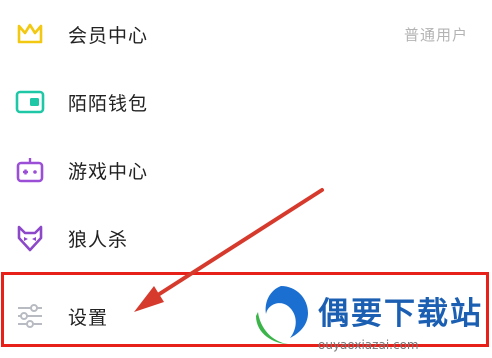 This screenshot has width=492, height=358. I want to click on watermark: 偶要下载站 ouyaoxiazai.com, so click(369, 319).